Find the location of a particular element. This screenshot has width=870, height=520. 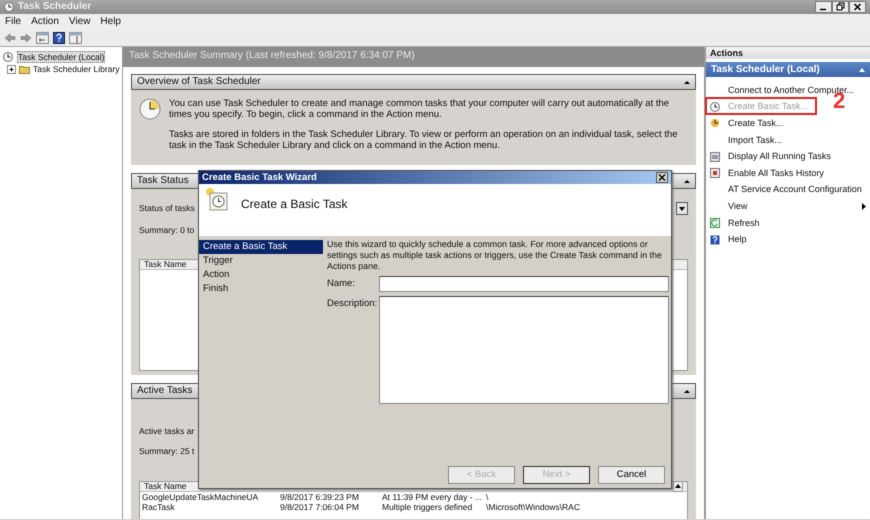

section-header: Overview of Task Scheduler is located at coordinates (413, 82).